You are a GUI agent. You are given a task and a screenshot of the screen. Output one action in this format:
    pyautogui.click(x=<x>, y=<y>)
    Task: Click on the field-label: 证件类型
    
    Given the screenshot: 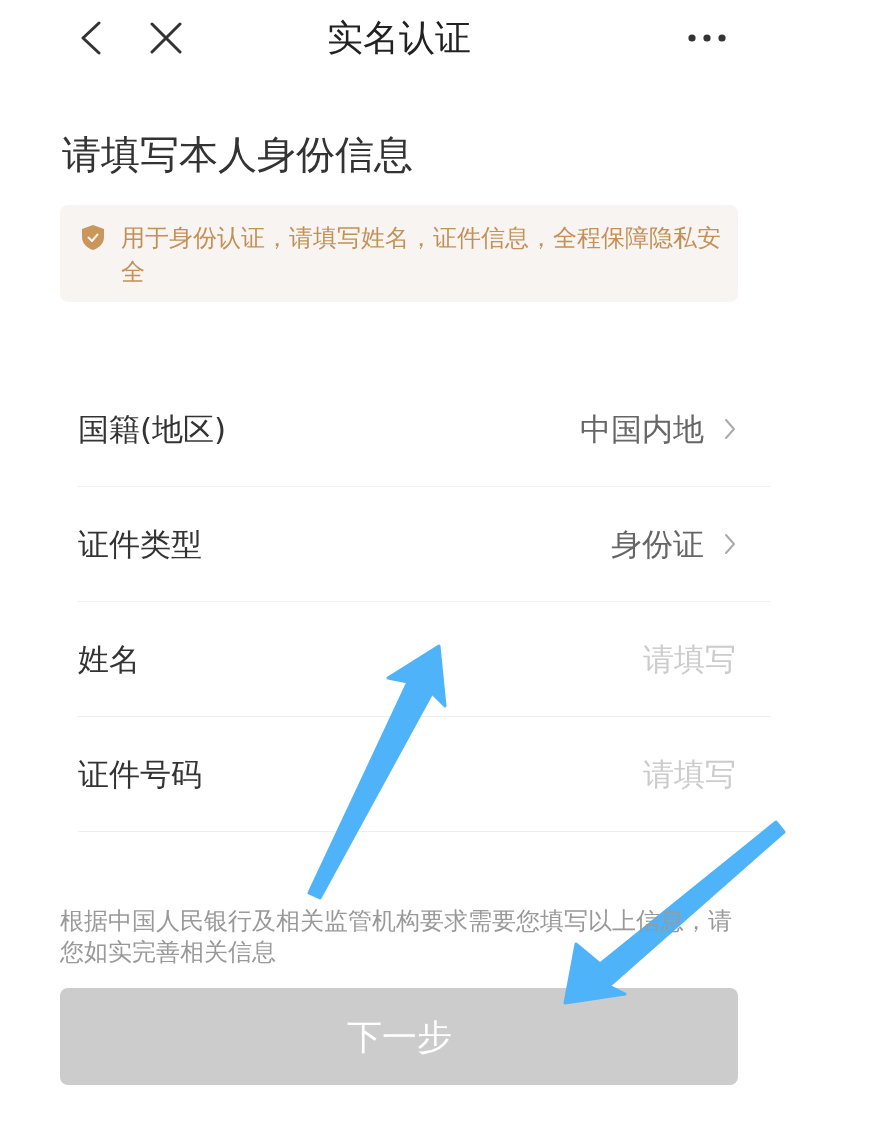 What is the action you would take?
    pyautogui.click(x=140, y=544)
    